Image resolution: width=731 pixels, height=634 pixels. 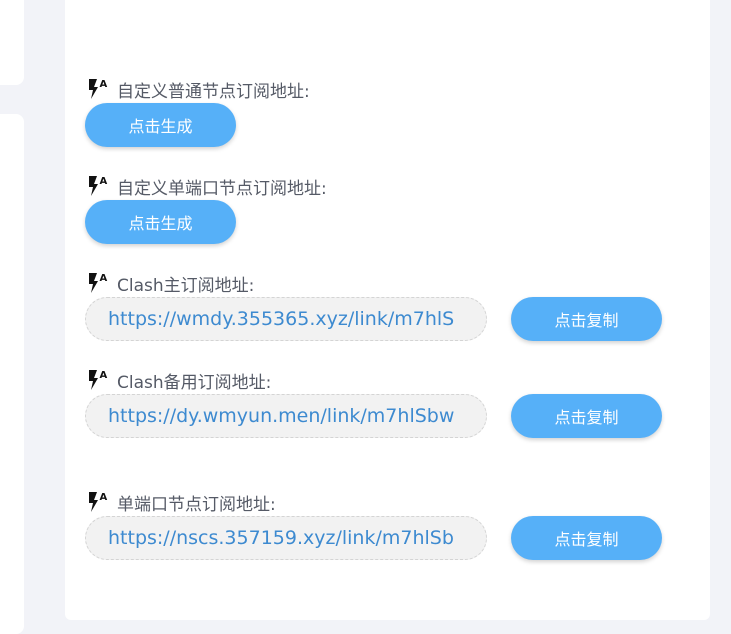 I want to click on section-label: 自定义单端口节点订阅地址:, so click(x=222, y=188).